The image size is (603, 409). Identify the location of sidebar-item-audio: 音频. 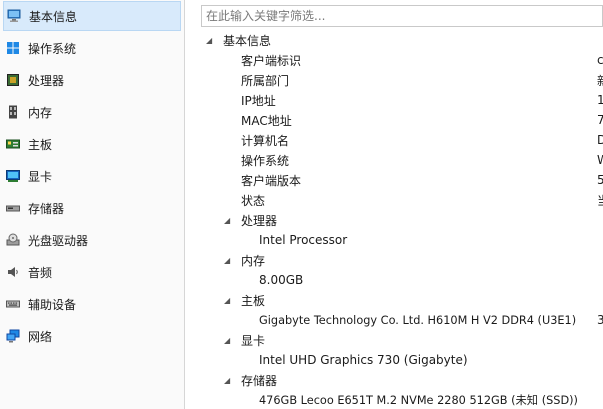
(92, 272).